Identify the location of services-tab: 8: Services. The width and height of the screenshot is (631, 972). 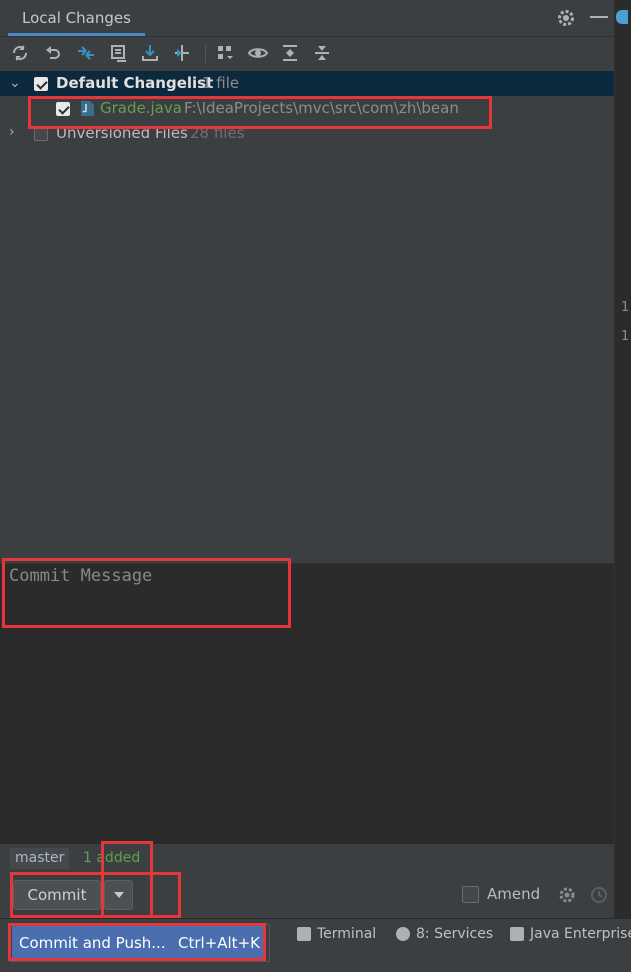
(444, 934).